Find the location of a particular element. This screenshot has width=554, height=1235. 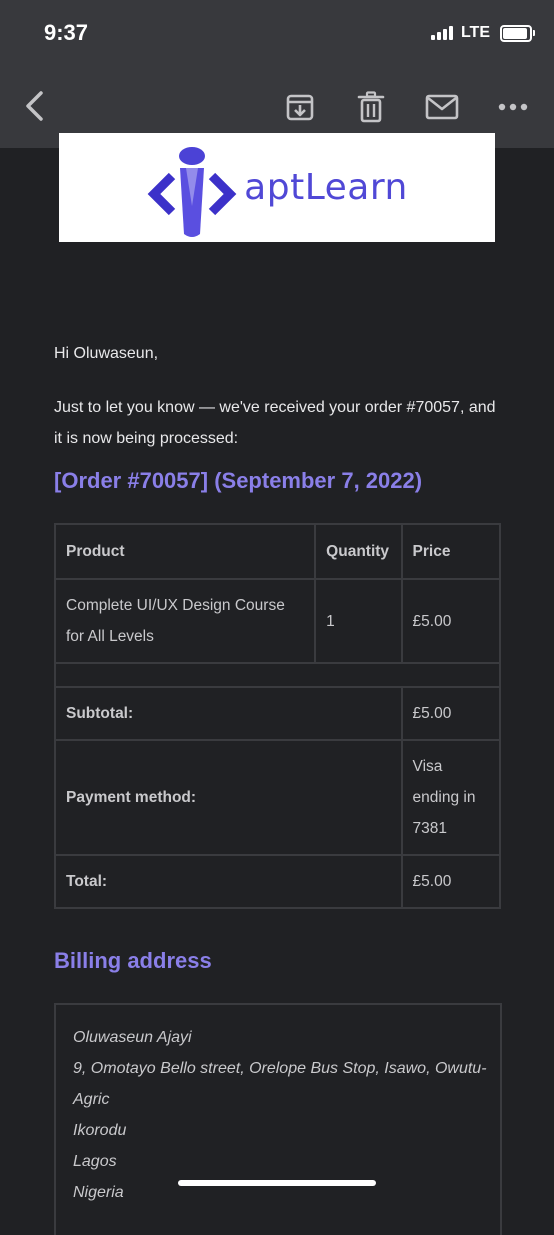

item-price: £5.00 is located at coordinates (450, 621).